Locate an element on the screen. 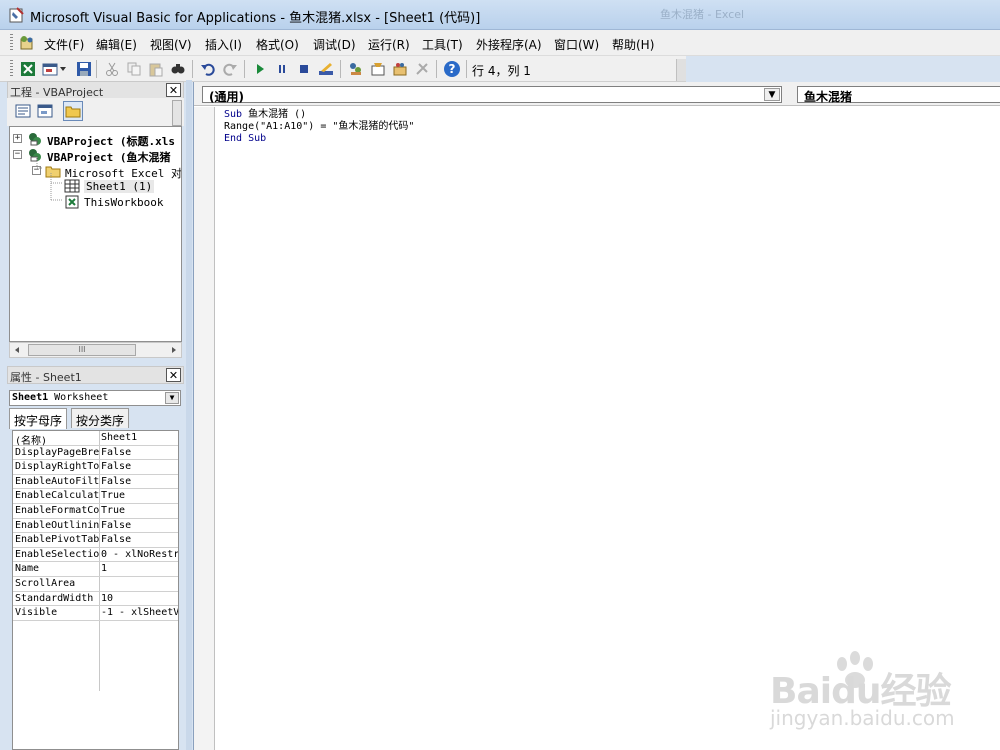 The width and height of the screenshot is (1000, 750). project-horizontal-scrollbar: III is located at coordinates (95, 350).